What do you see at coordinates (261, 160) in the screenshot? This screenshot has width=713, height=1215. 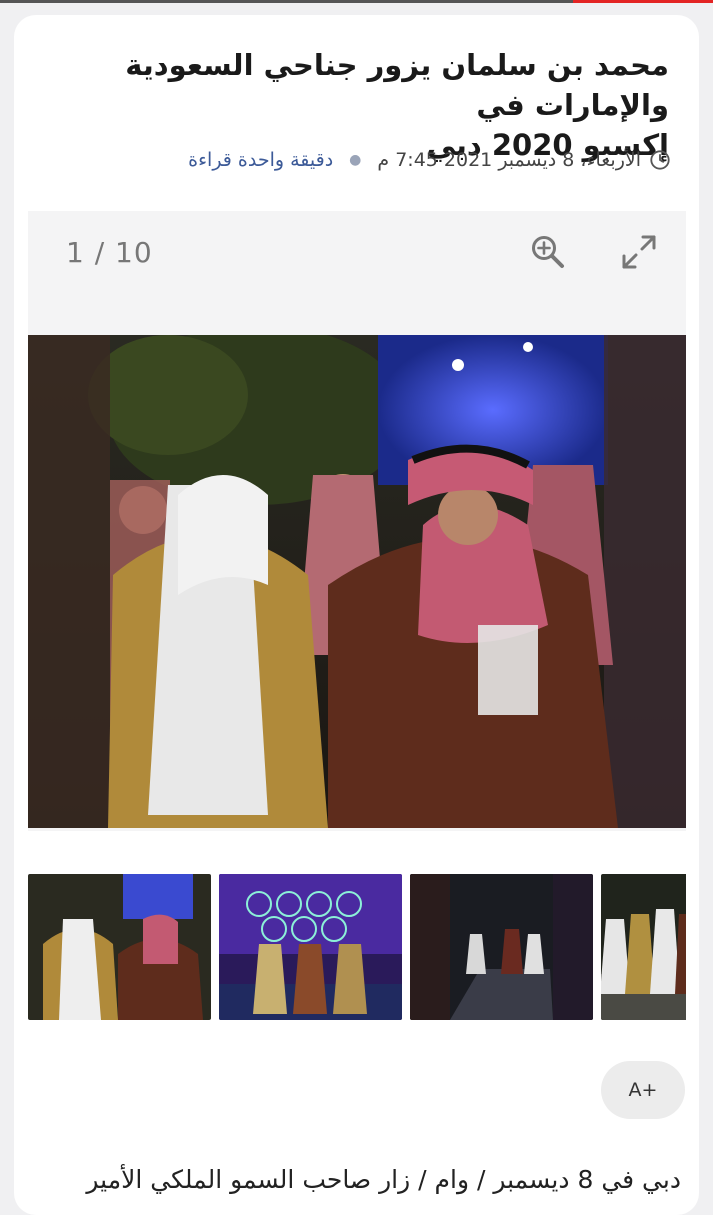 I see `reading-time: دقيقة واحدة قراءة` at bounding box center [261, 160].